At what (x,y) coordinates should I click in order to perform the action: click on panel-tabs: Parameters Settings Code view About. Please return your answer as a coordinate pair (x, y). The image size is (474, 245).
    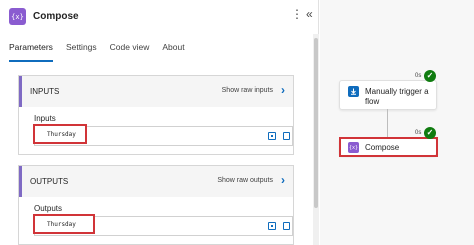
    Looking at the image, I should click on (103, 52).